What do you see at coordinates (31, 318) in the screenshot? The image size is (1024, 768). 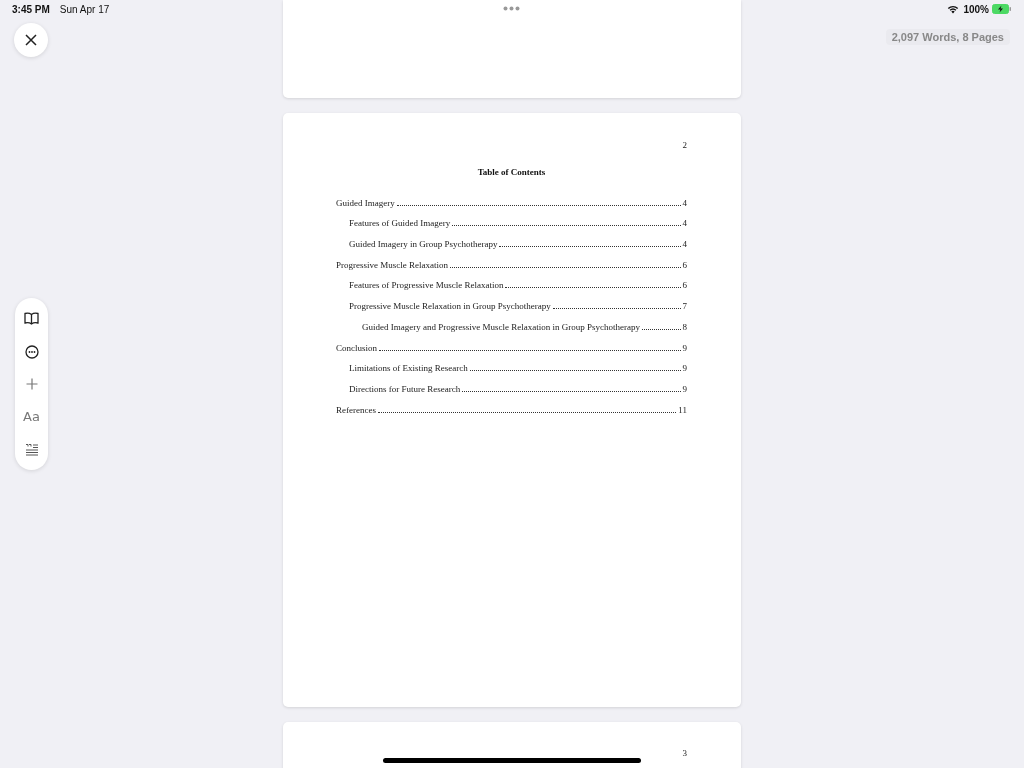 I see `book-icon` at bounding box center [31, 318].